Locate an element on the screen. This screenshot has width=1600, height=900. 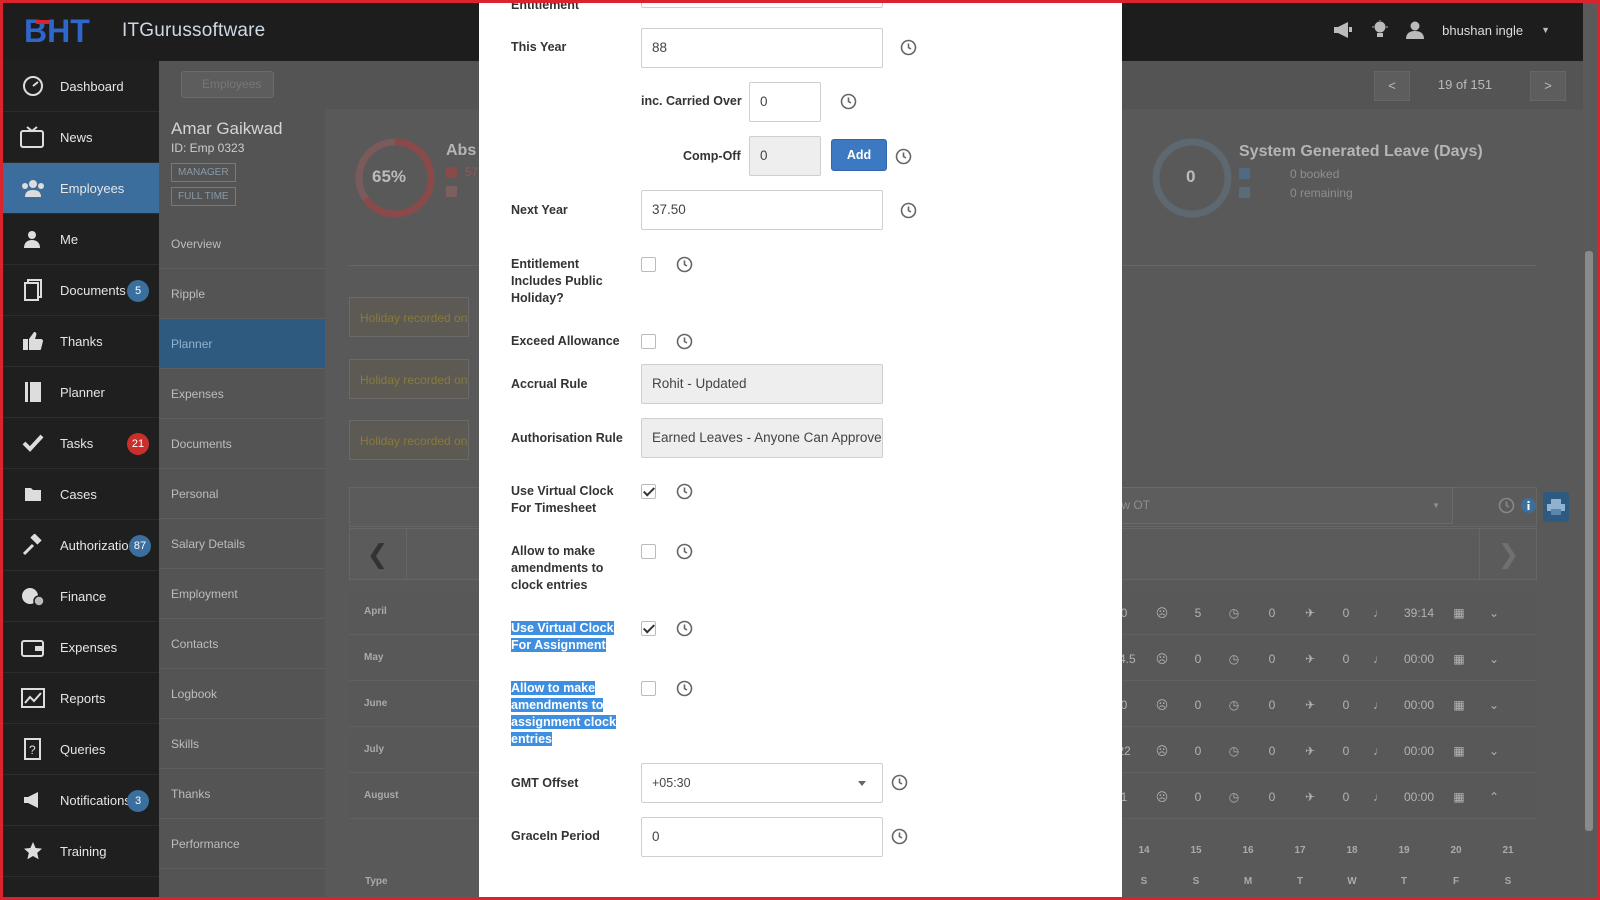
sidebar-item-authorizations: Authorizations 87 is located at coordinates (79, 545).